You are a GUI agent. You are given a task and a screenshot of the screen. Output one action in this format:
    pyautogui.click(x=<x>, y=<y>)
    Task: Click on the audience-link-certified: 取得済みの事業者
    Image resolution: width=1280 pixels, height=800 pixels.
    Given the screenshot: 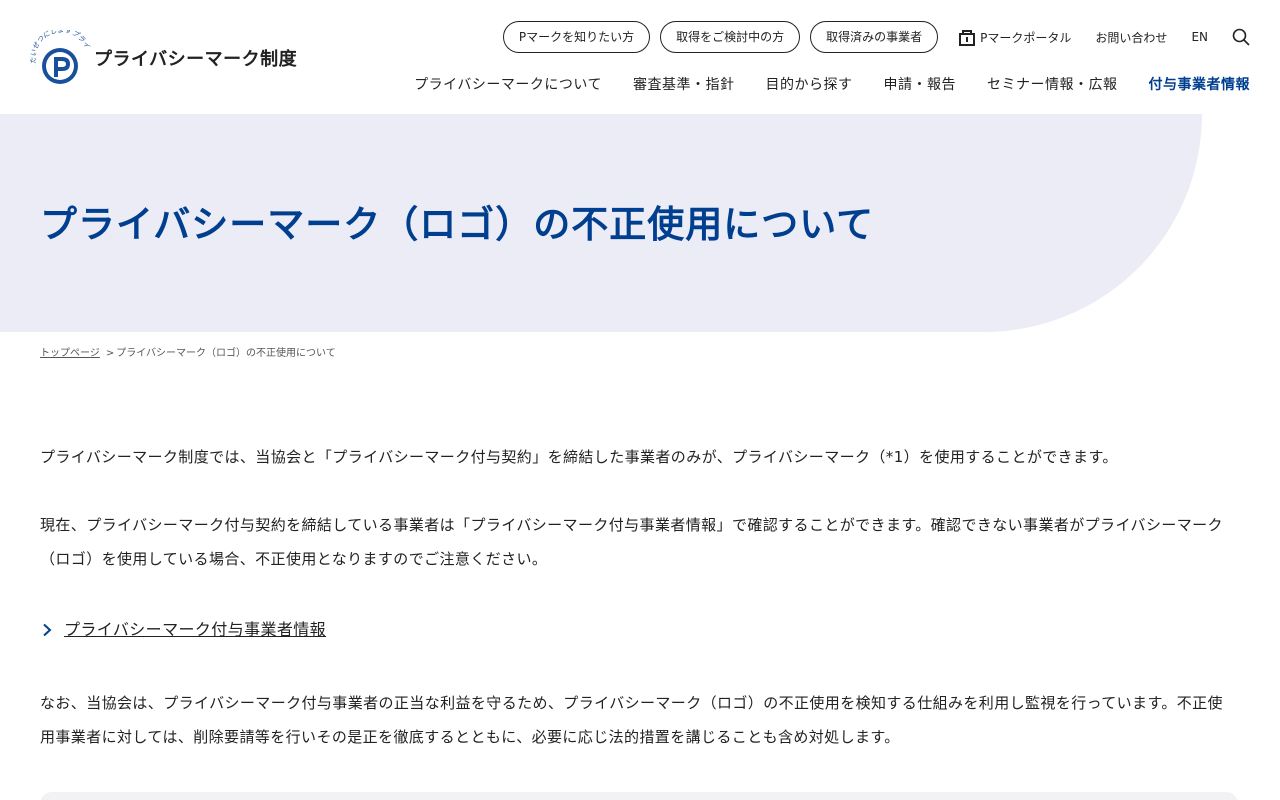 What is the action you would take?
    pyautogui.click(x=874, y=37)
    